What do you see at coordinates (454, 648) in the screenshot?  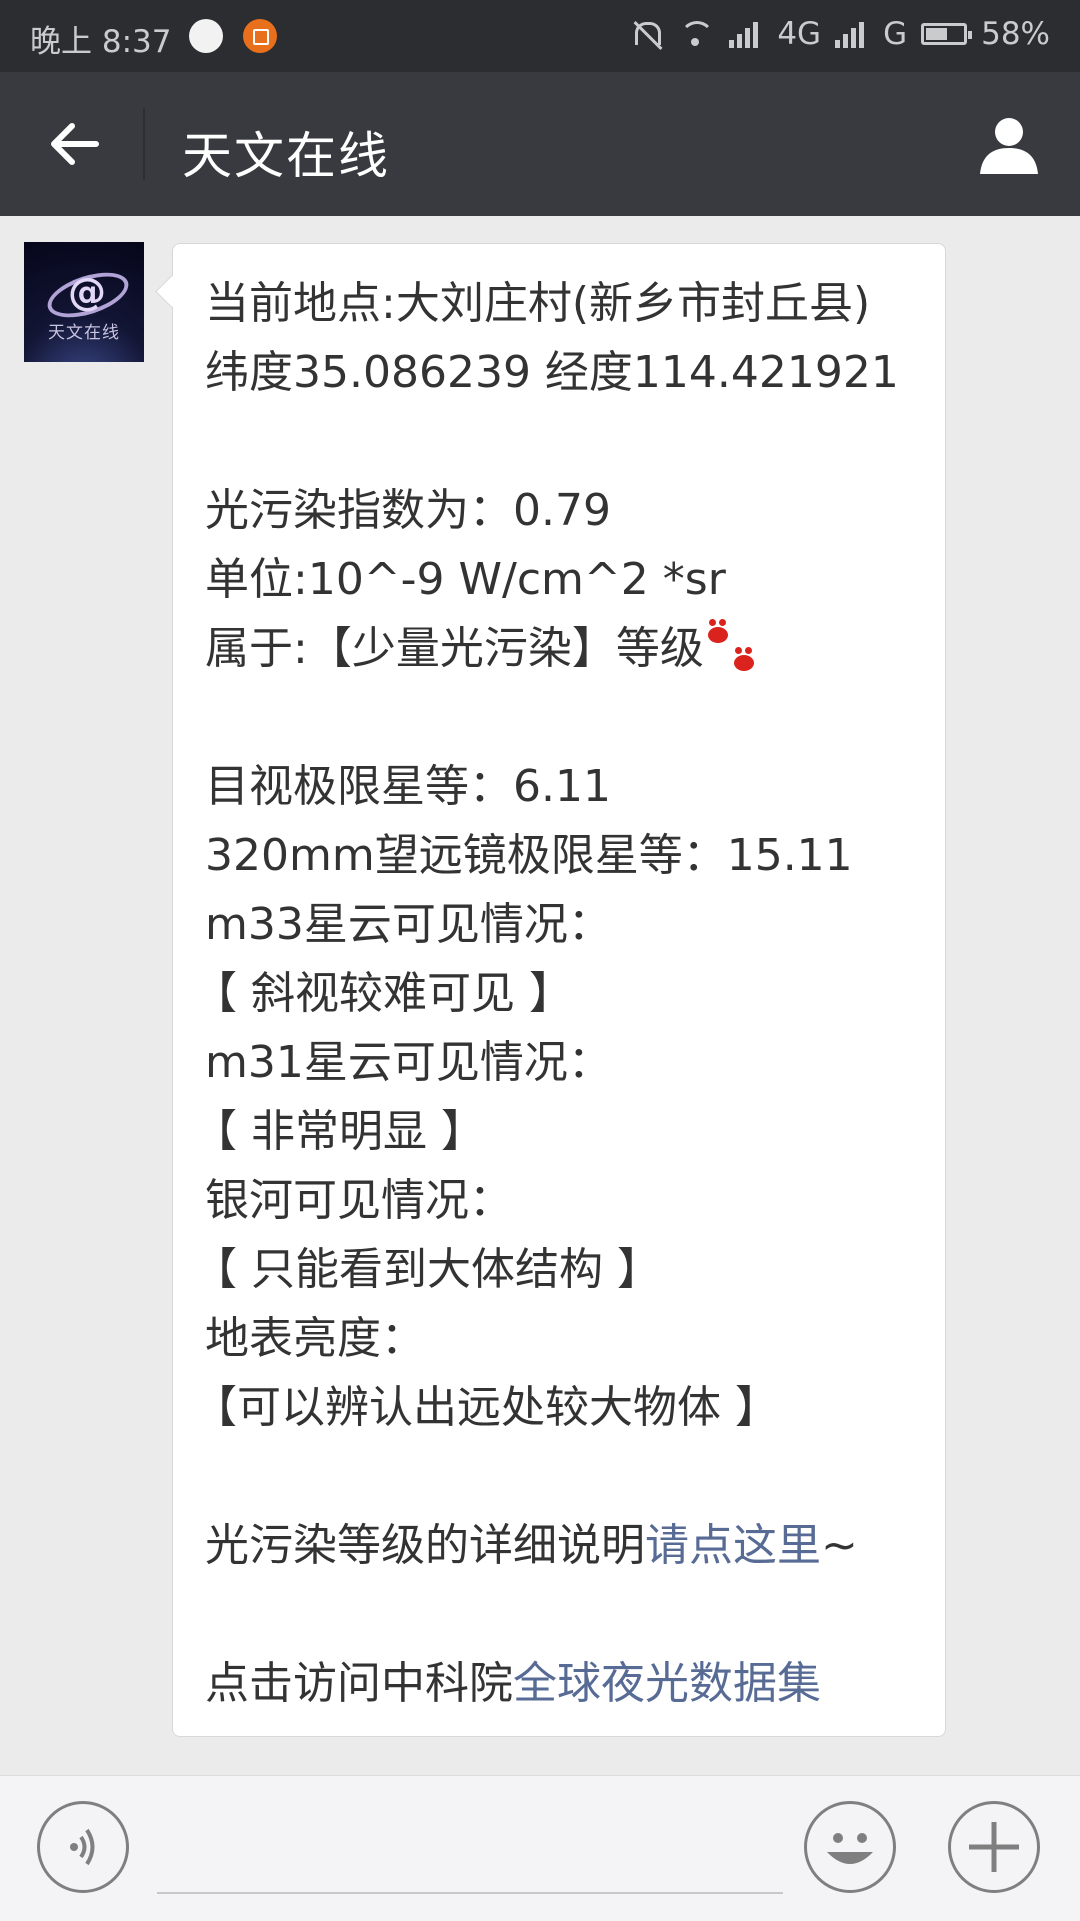 I see `message-line-text: 属于:【少量光污染】等级` at bounding box center [454, 648].